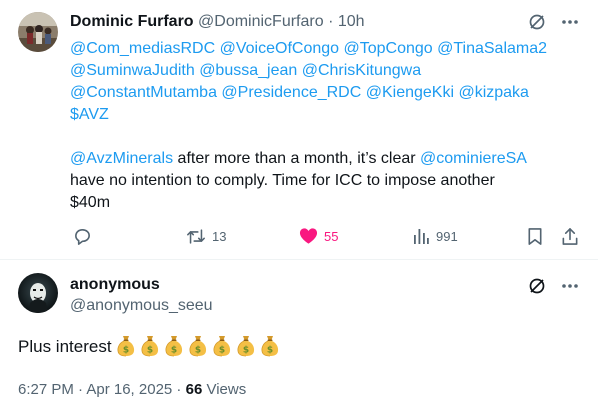  I want to click on views-count: 991, so click(447, 236).